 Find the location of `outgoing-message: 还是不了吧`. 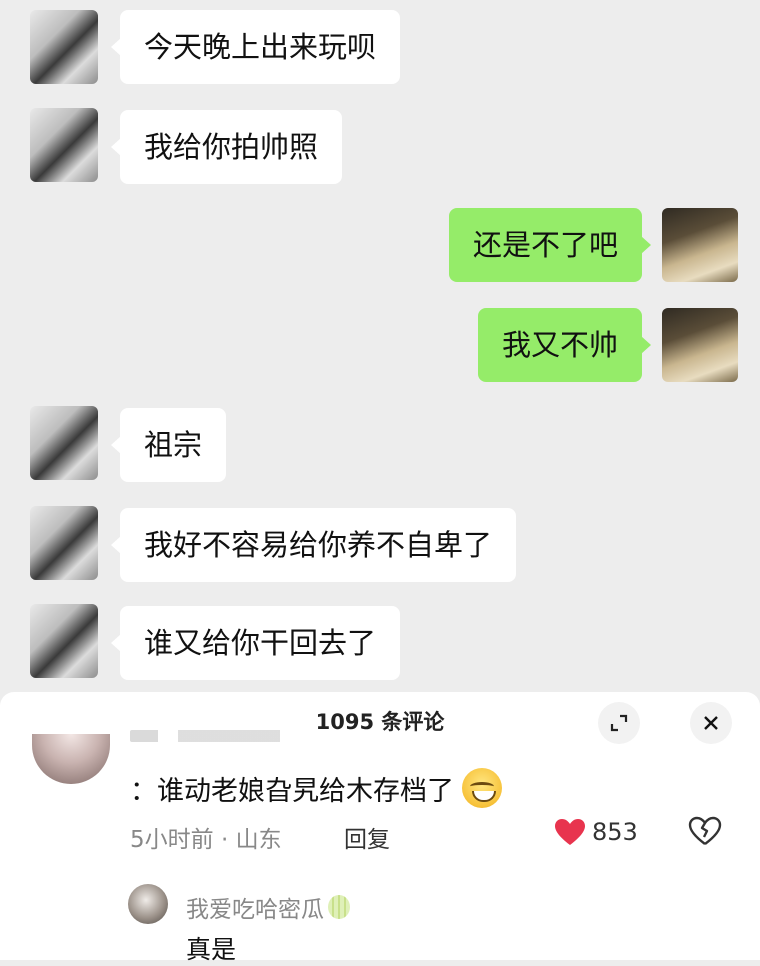

outgoing-message: 还是不了吧 is located at coordinates (550, 245).